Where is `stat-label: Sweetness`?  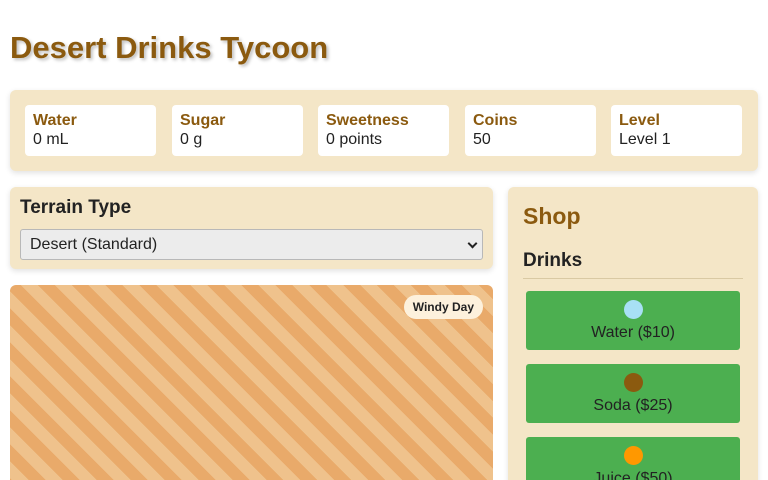
stat-label: Sweetness is located at coordinates (367, 120).